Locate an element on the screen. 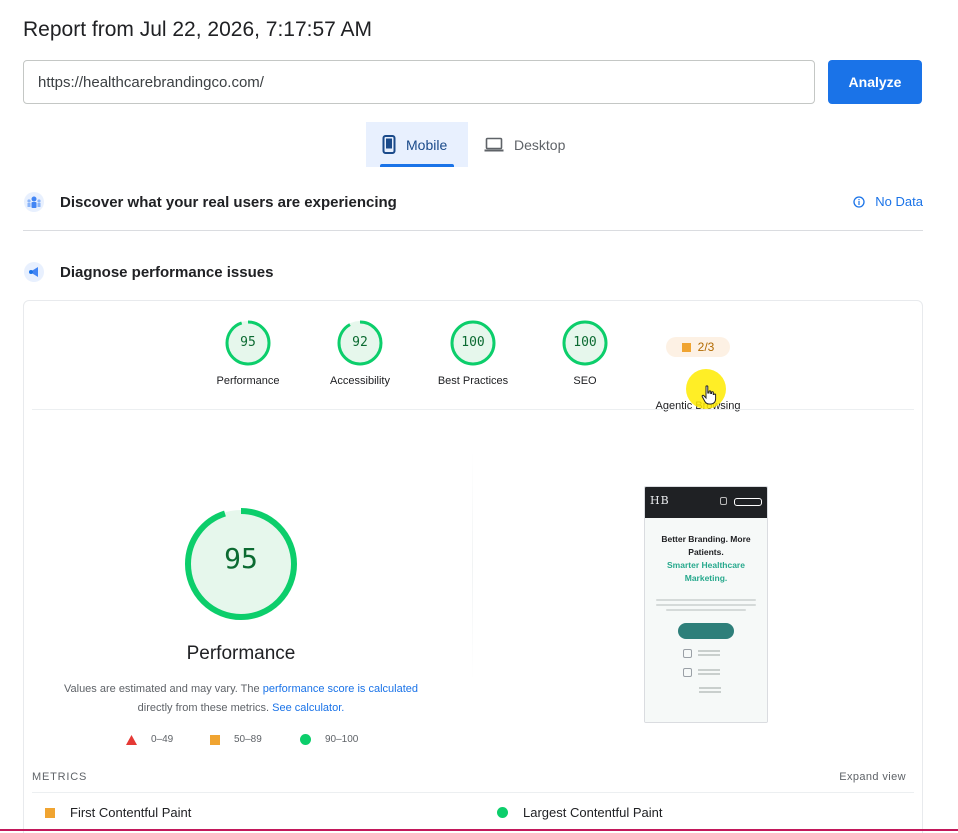  metrics-title: METRICS is located at coordinates (60, 777).